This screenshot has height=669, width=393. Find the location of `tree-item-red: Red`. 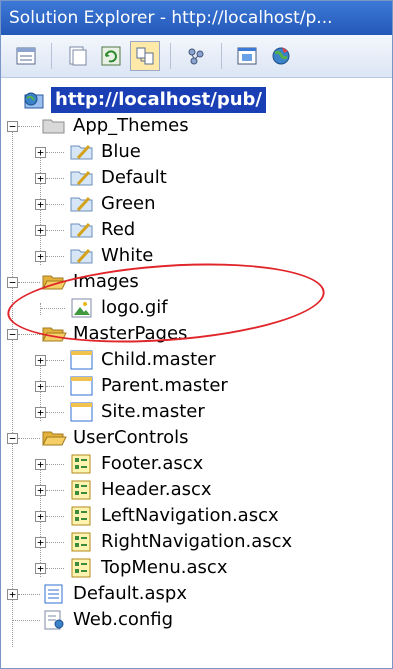

tree-item-red: Red is located at coordinates (102, 230).